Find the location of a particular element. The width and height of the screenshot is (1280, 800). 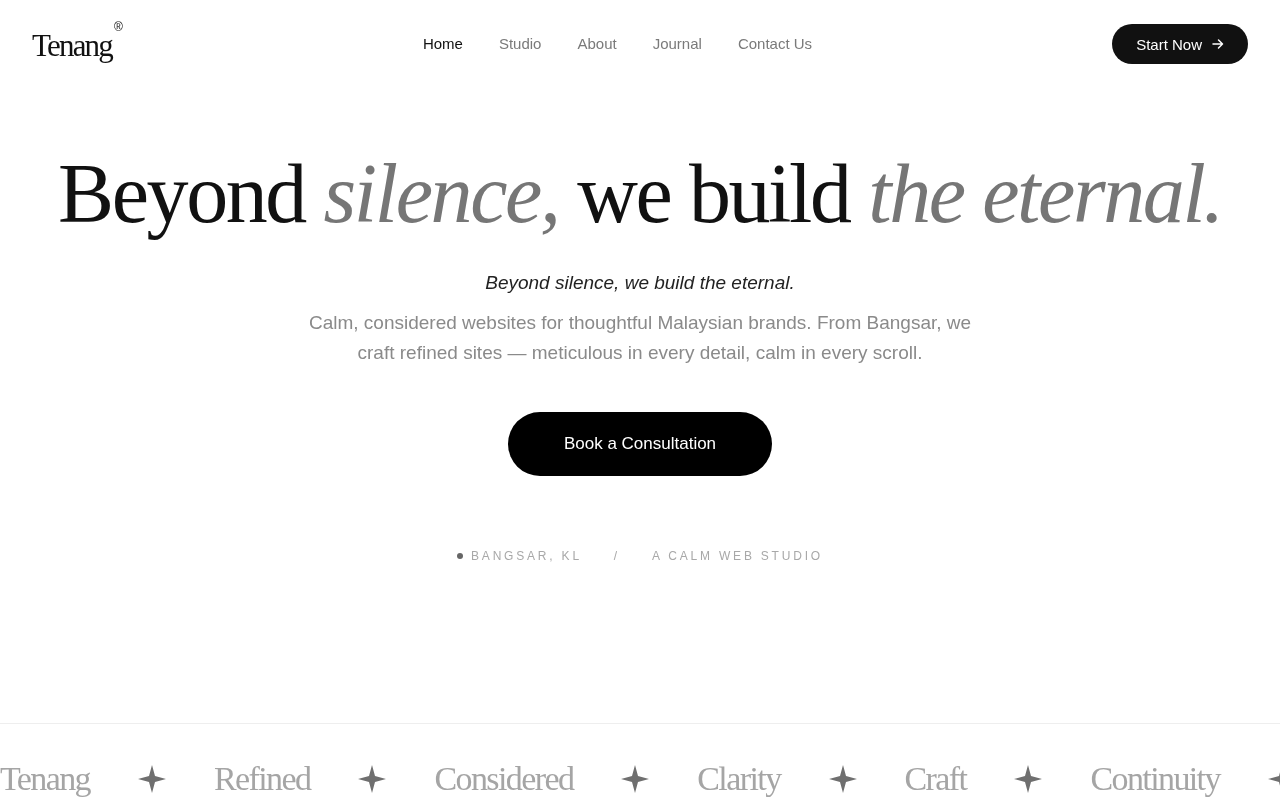

nav-link: Studio is located at coordinates (520, 44).